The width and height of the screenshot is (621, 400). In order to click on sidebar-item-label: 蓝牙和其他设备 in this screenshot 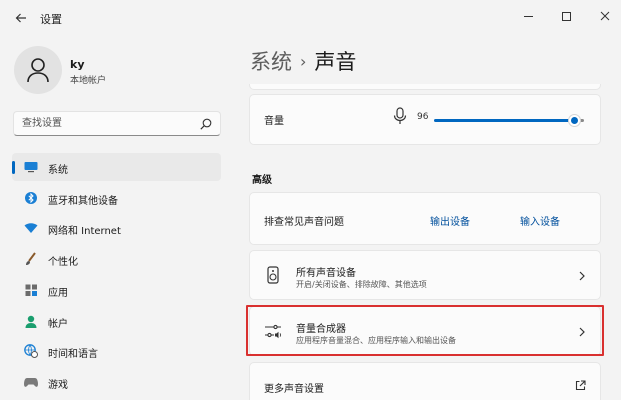, I will do `click(83, 201)`.